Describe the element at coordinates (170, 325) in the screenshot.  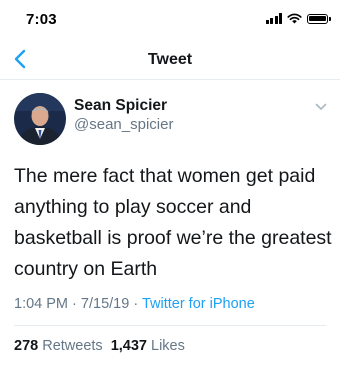
I see `divider` at that location.